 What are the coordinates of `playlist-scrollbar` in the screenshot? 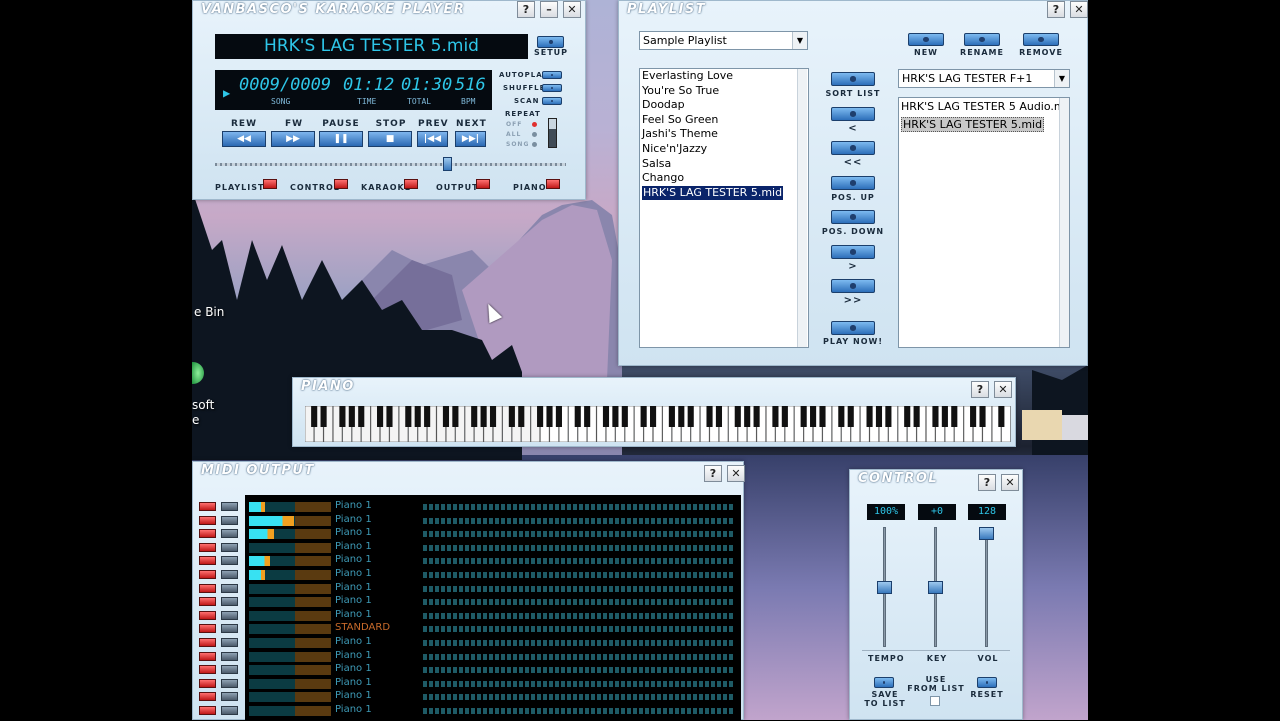 It's located at (802, 208).